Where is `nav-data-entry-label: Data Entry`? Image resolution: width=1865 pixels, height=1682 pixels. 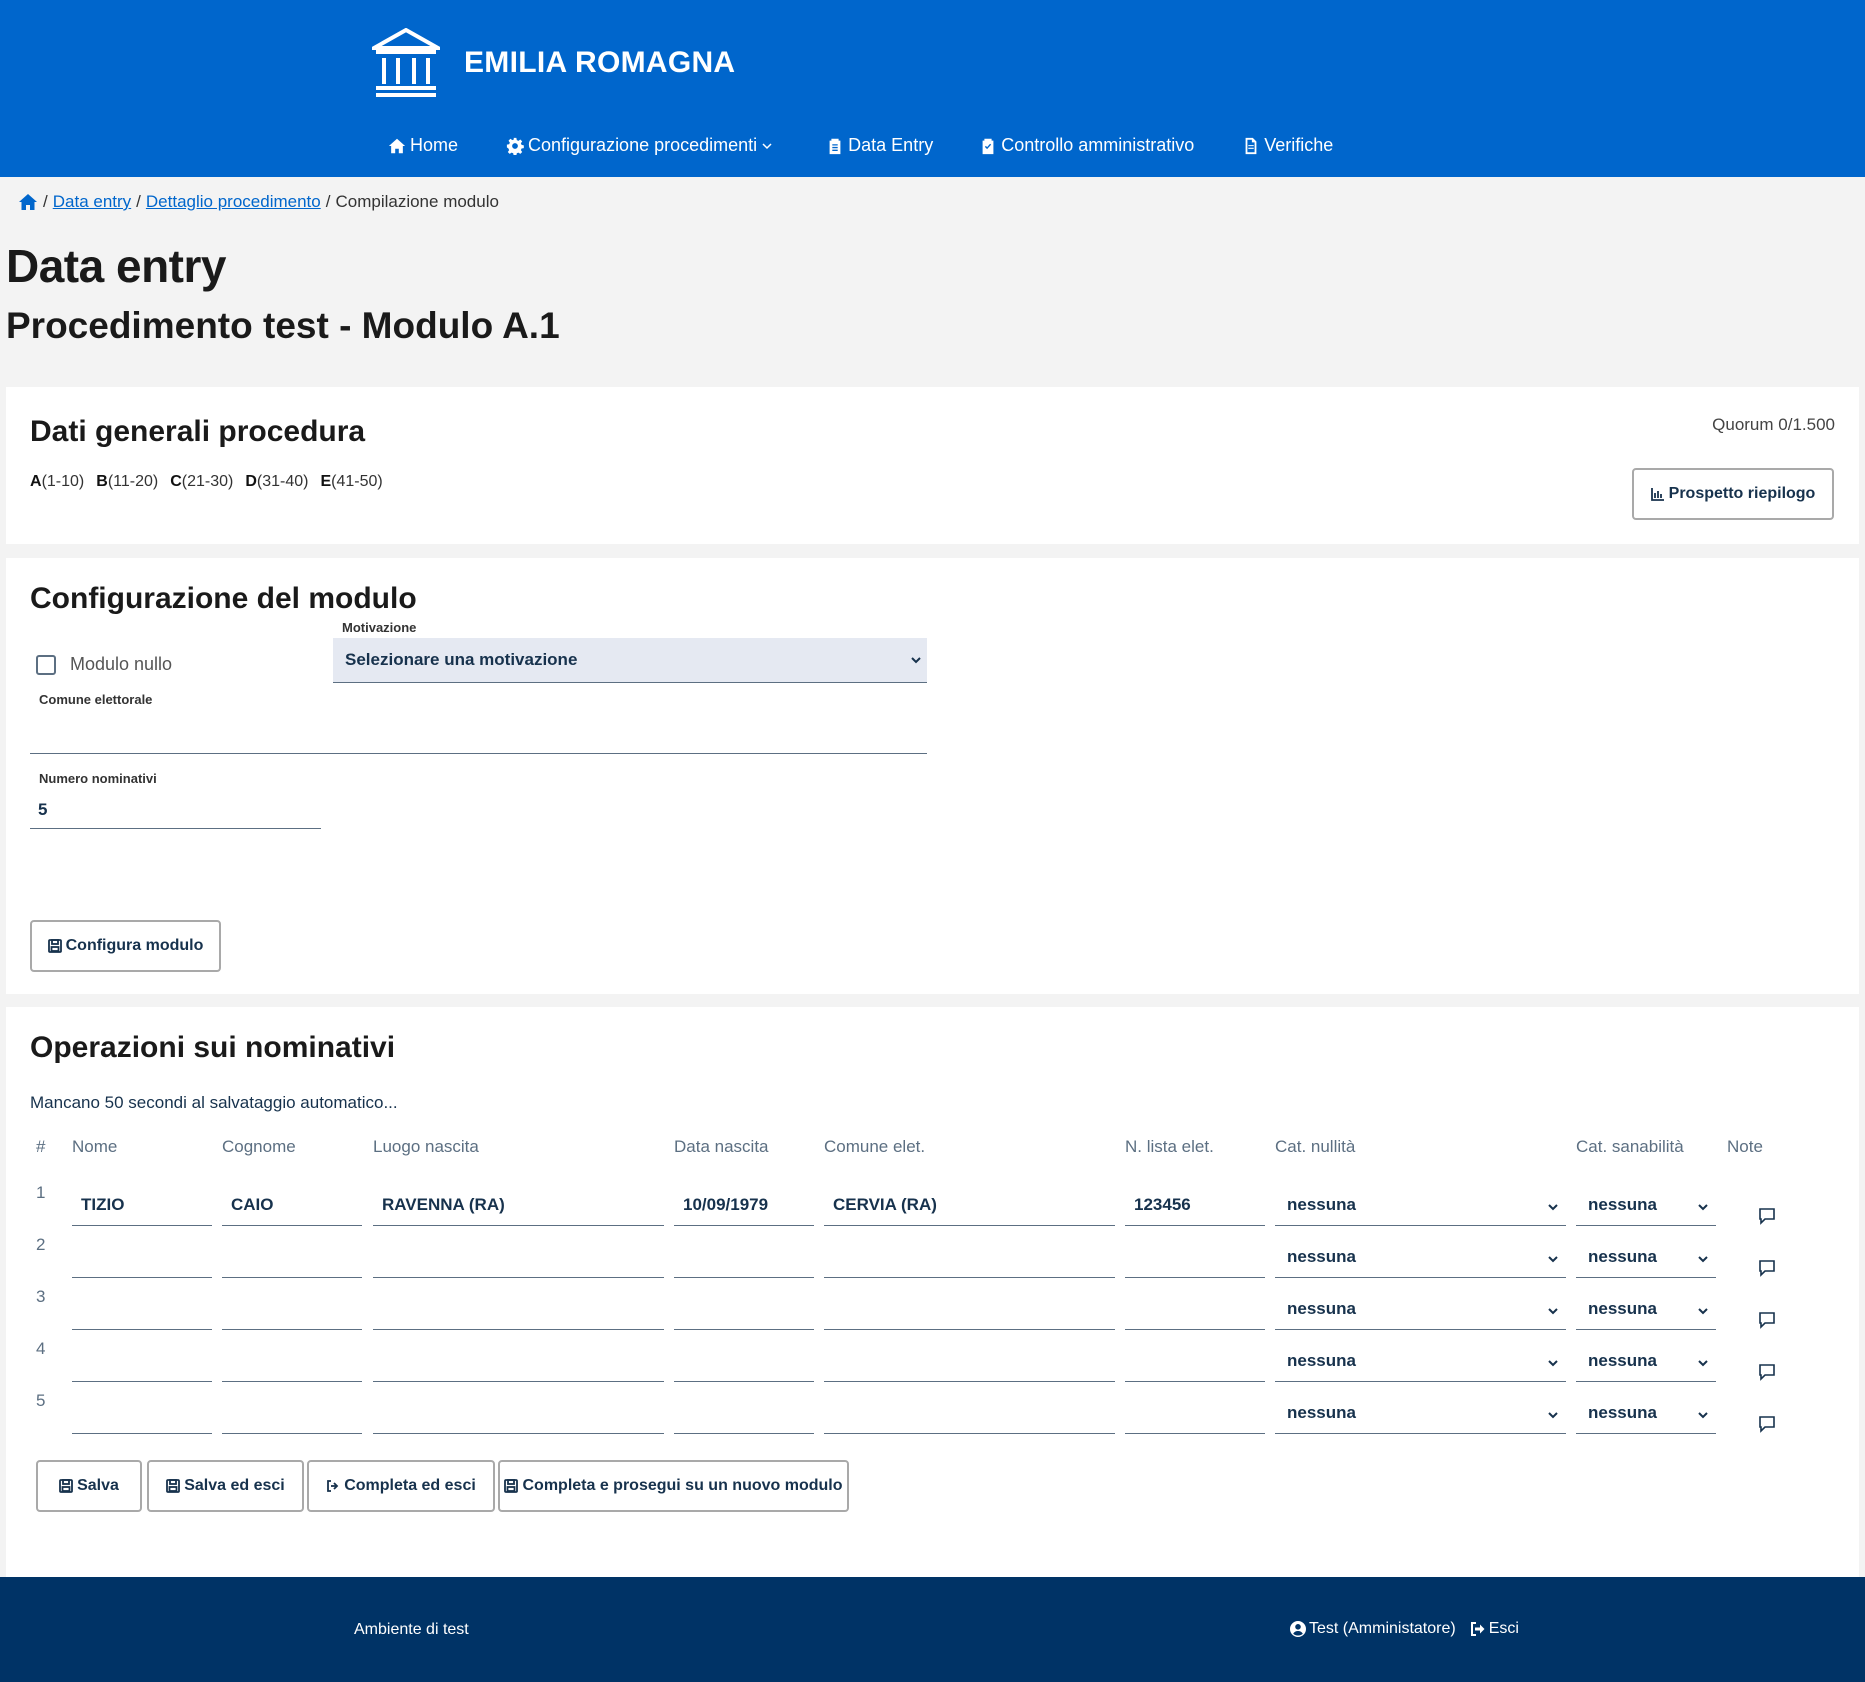
nav-data-entry-label: Data Entry is located at coordinates (891, 145).